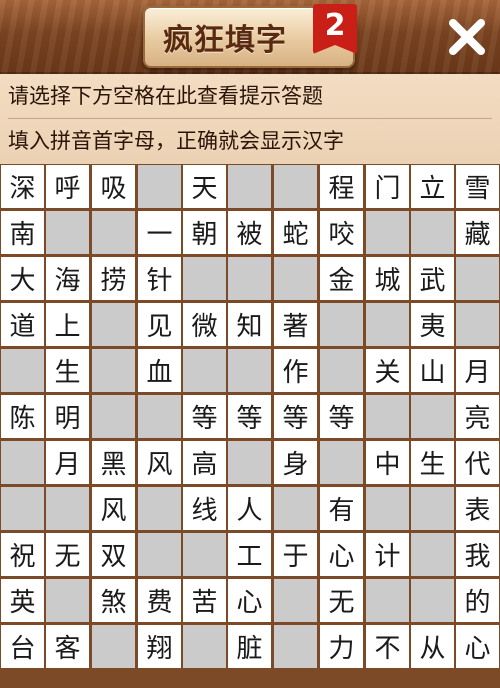  What do you see at coordinates (295, 232) in the screenshot?
I see `grid-cell: 蛇` at bounding box center [295, 232].